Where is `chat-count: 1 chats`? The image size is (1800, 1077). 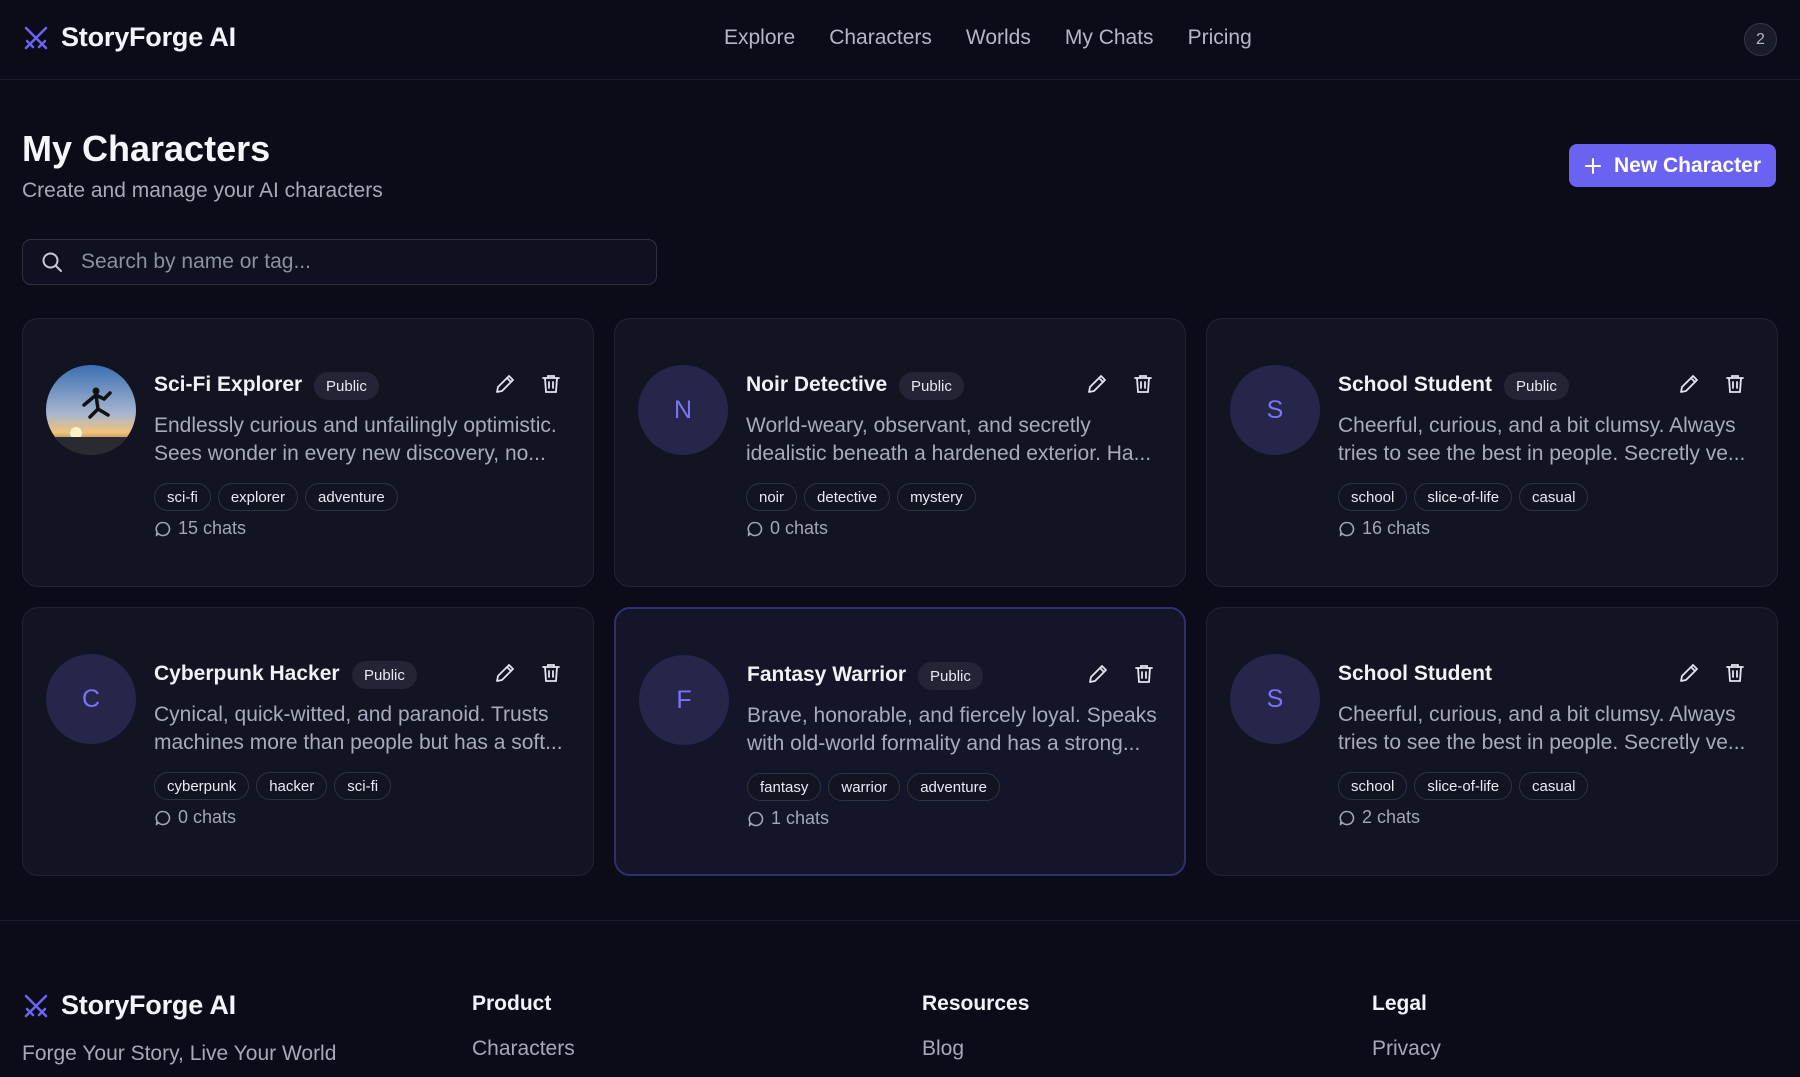
chat-count: 1 chats is located at coordinates (788, 818).